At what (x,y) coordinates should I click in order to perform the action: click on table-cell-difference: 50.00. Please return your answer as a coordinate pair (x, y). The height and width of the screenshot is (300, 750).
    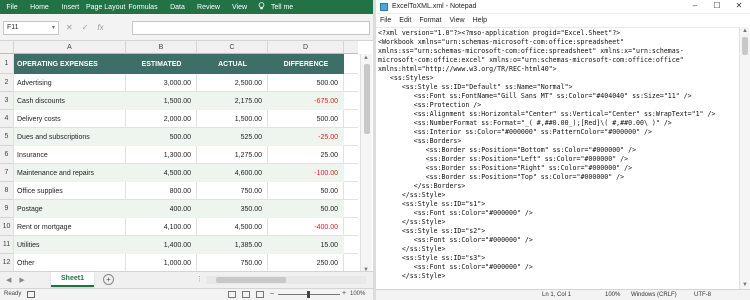
    Looking at the image, I should click on (306, 191).